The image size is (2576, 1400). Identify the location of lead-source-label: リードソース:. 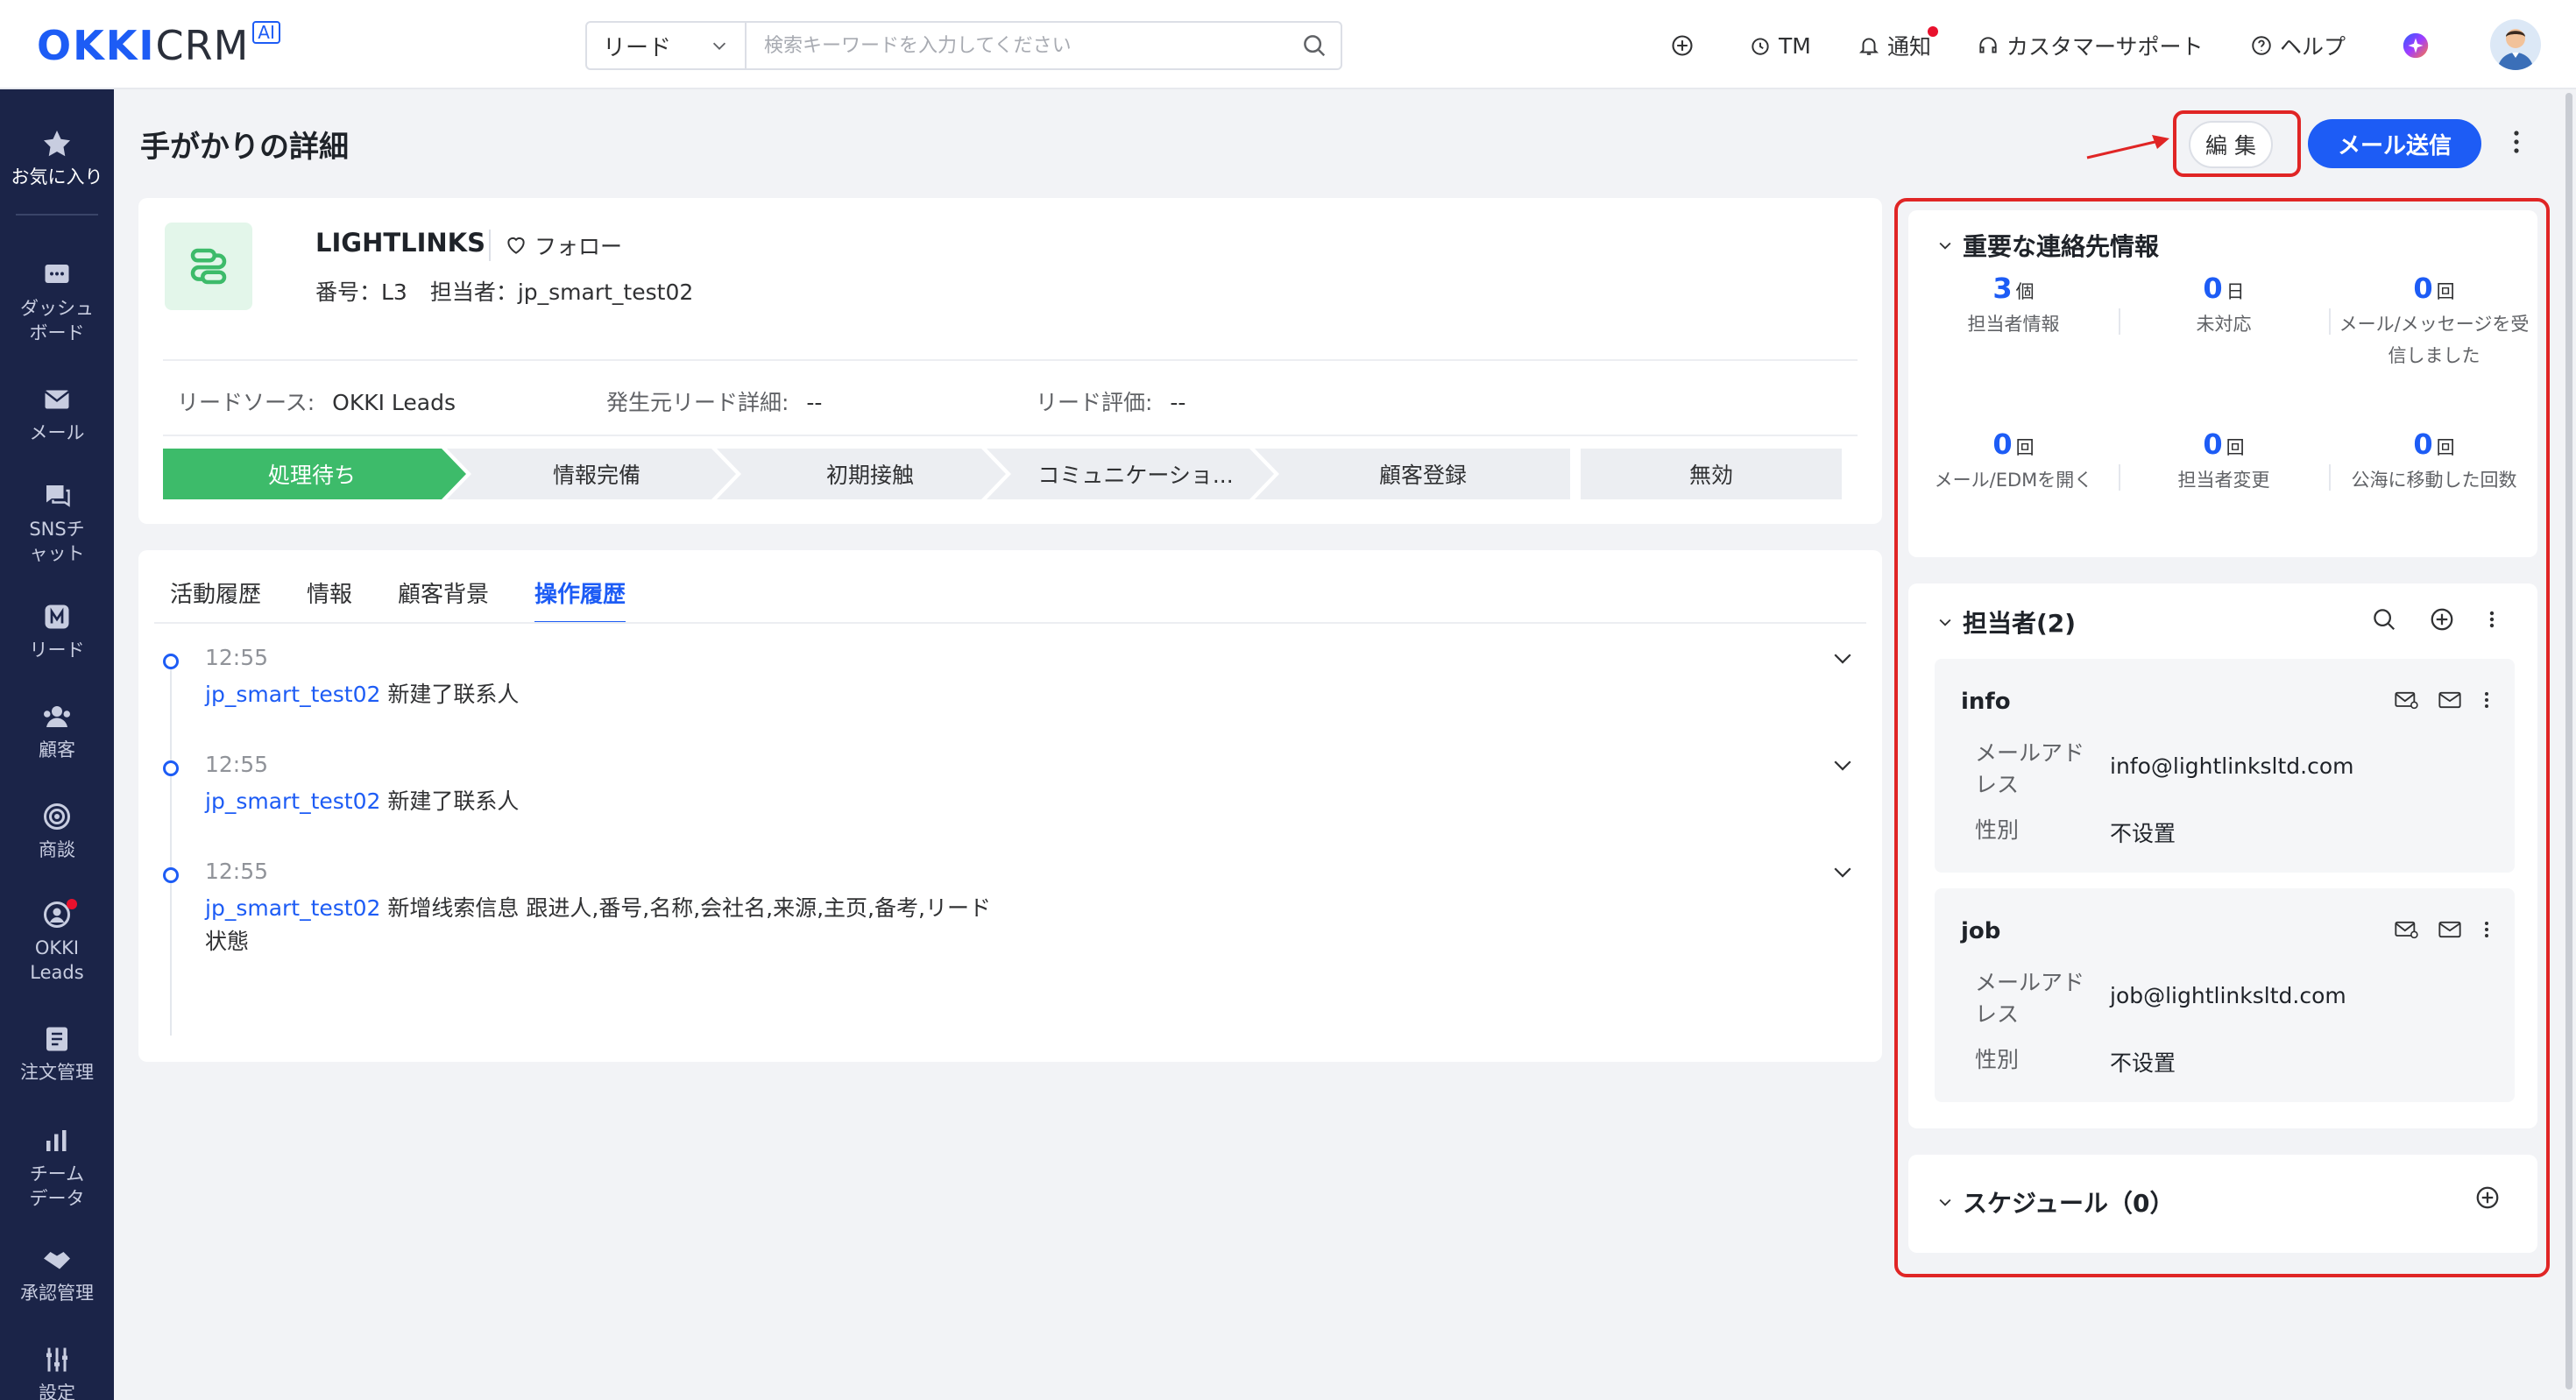
(246, 402).